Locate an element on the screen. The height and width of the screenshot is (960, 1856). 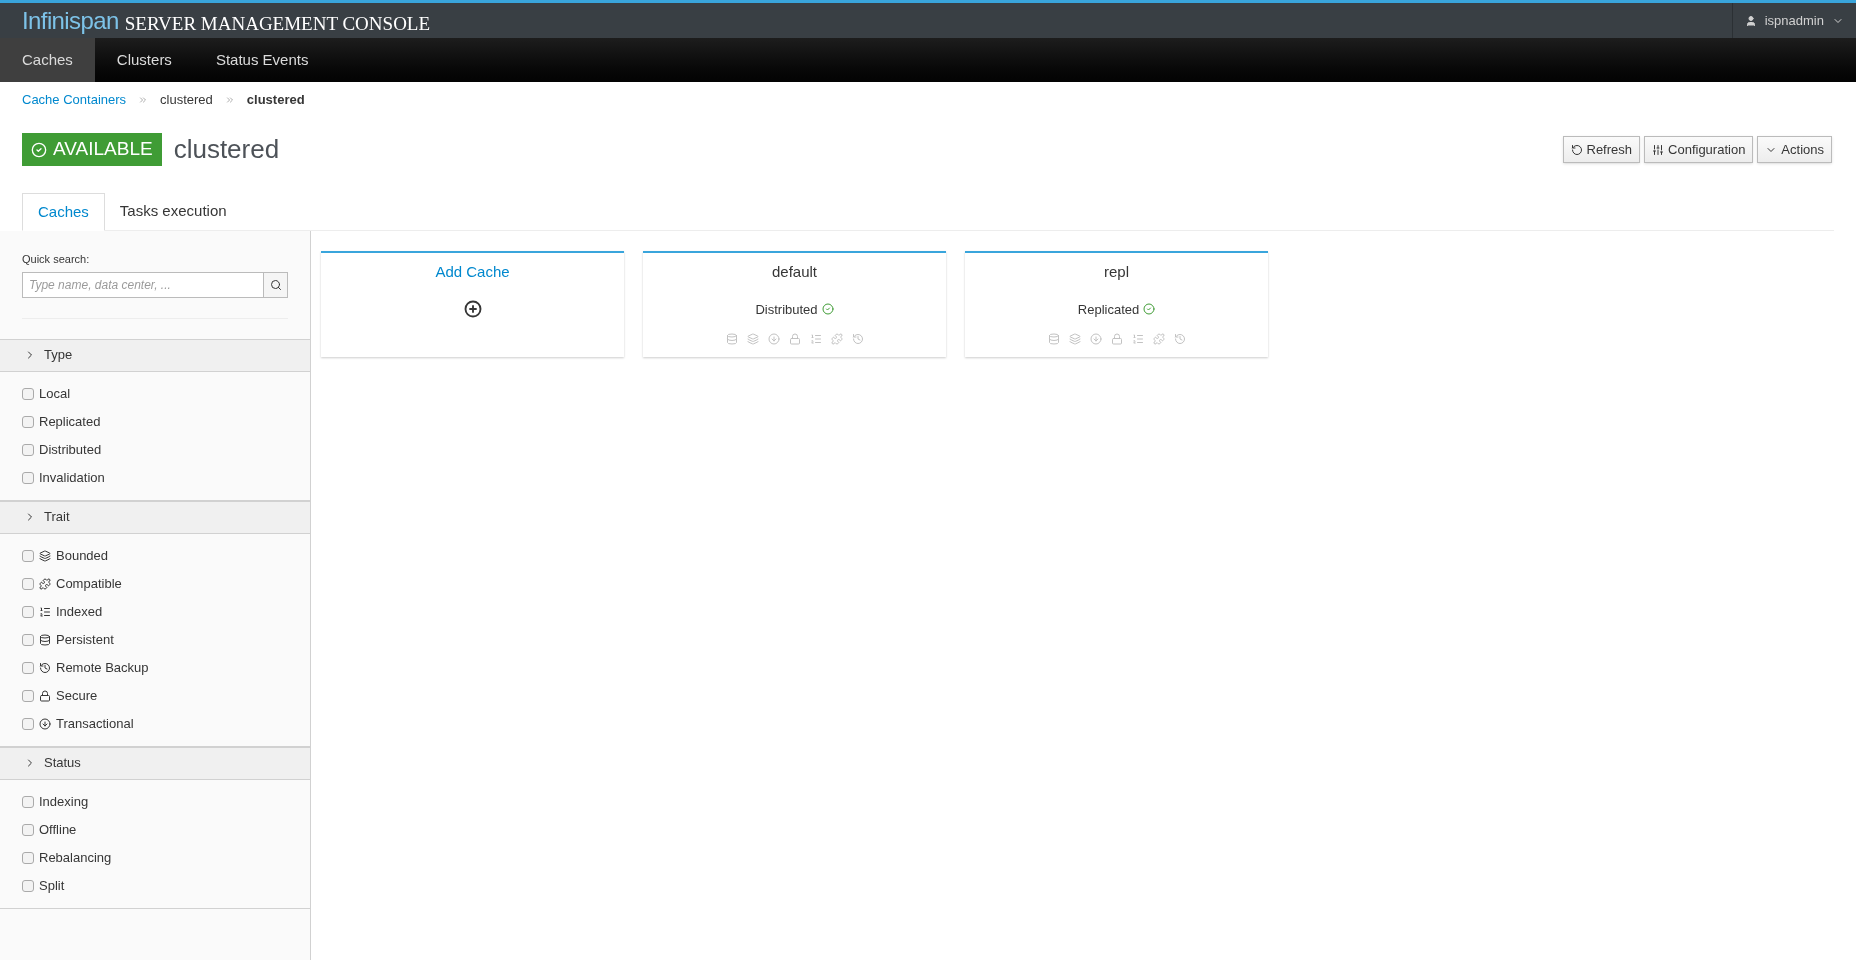
filter-label: Persistent is located at coordinates (85, 639).